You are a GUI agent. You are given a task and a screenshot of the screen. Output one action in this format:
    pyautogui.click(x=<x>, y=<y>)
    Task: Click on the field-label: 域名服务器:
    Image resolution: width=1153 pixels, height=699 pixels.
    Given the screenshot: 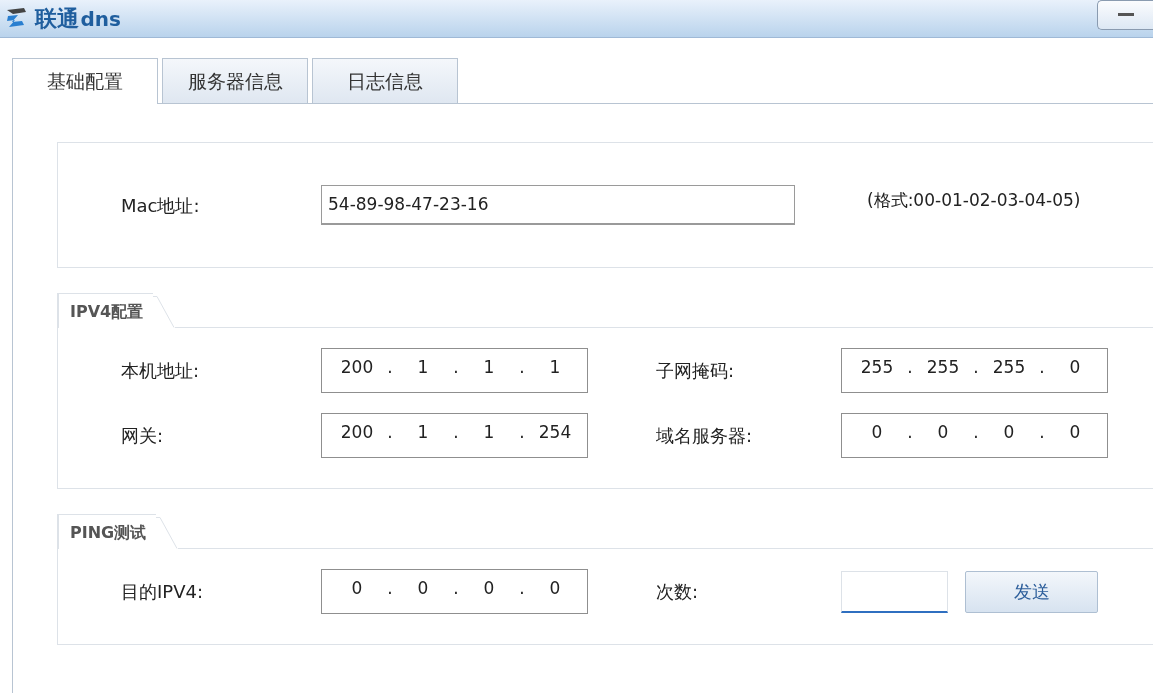 What is the action you would take?
    pyautogui.click(x=705, y=436)
    